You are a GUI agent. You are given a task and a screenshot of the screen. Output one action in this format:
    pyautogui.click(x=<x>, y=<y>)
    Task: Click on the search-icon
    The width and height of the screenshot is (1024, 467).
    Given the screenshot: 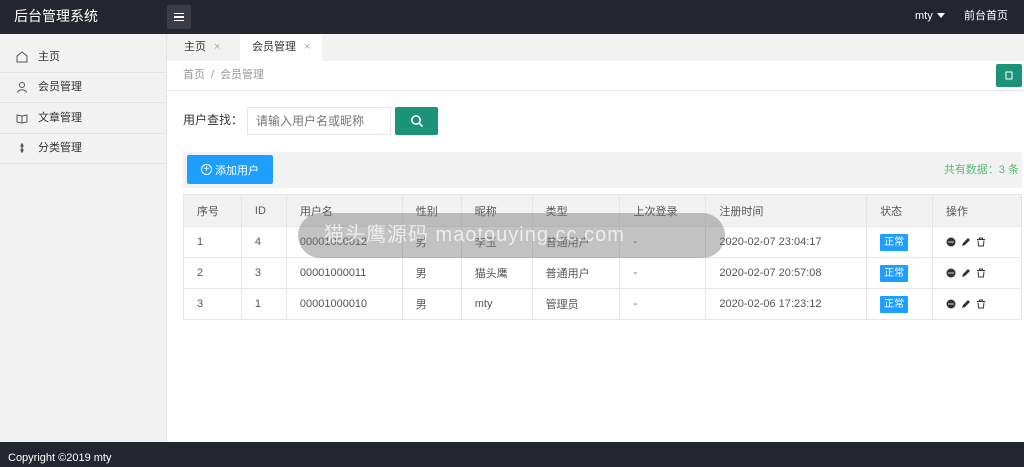 What is the action you would take?
    pyautogui.click(x=416, y=121)
    